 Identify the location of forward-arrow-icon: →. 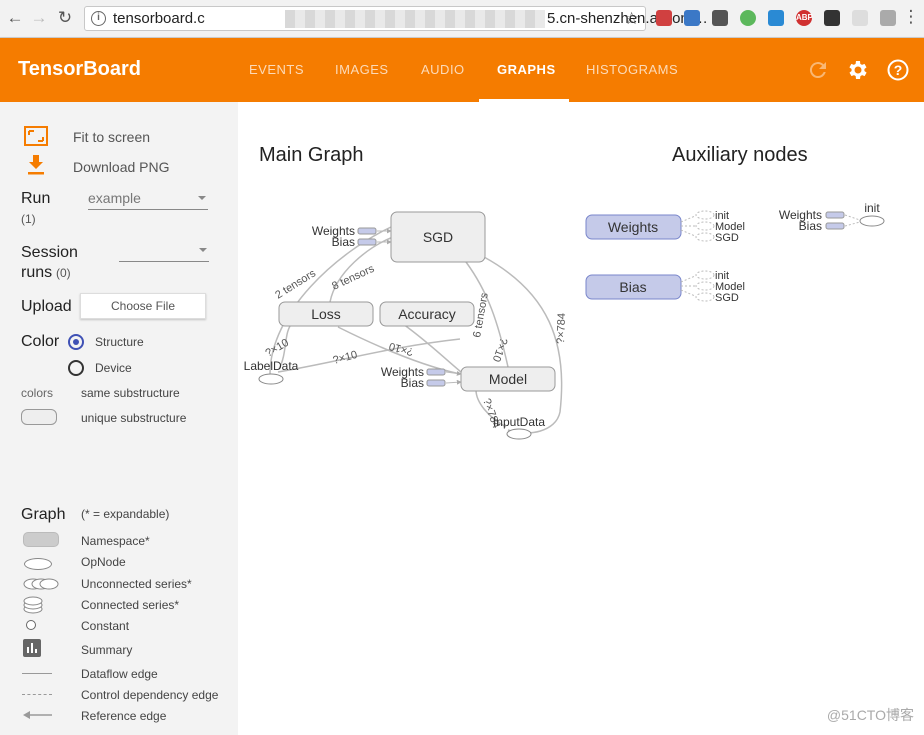
(39, 18).